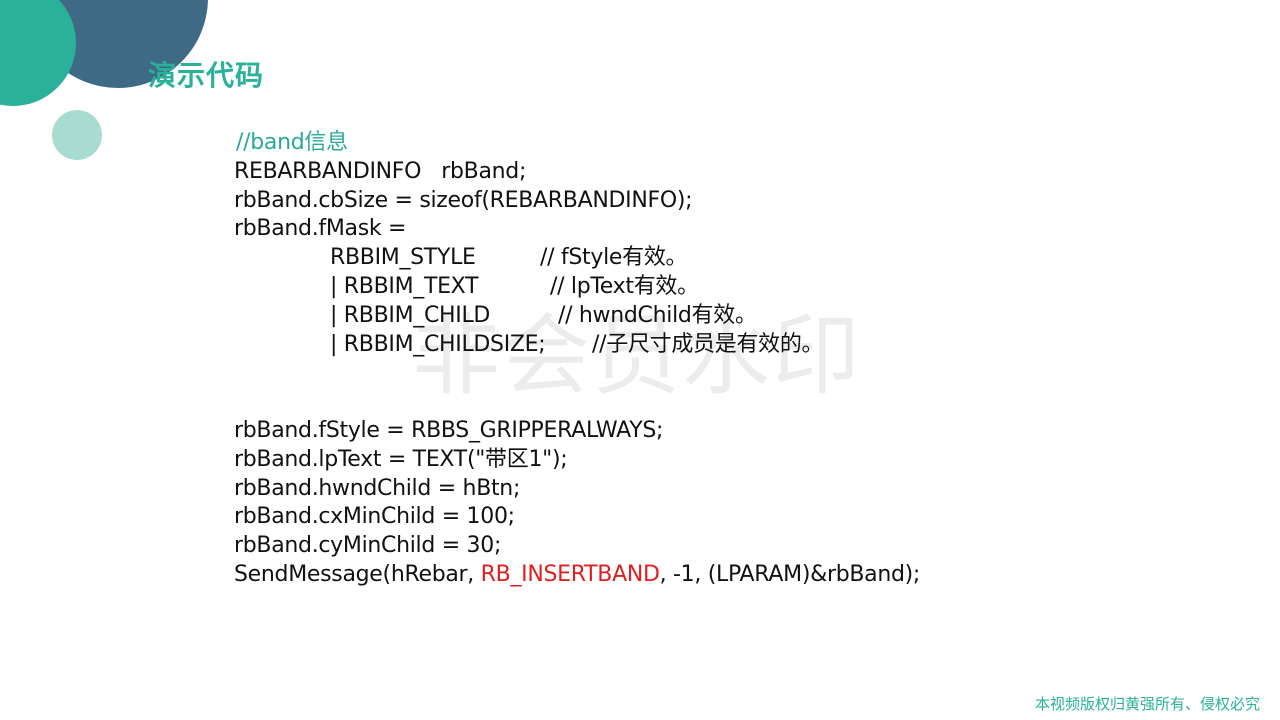 This screenshot has width=1280, height=720. What do you see at coordinates (292, 142) in the screenshot?
I see `code-comment-band-info: //band信息` at bounding box center [292, 142].